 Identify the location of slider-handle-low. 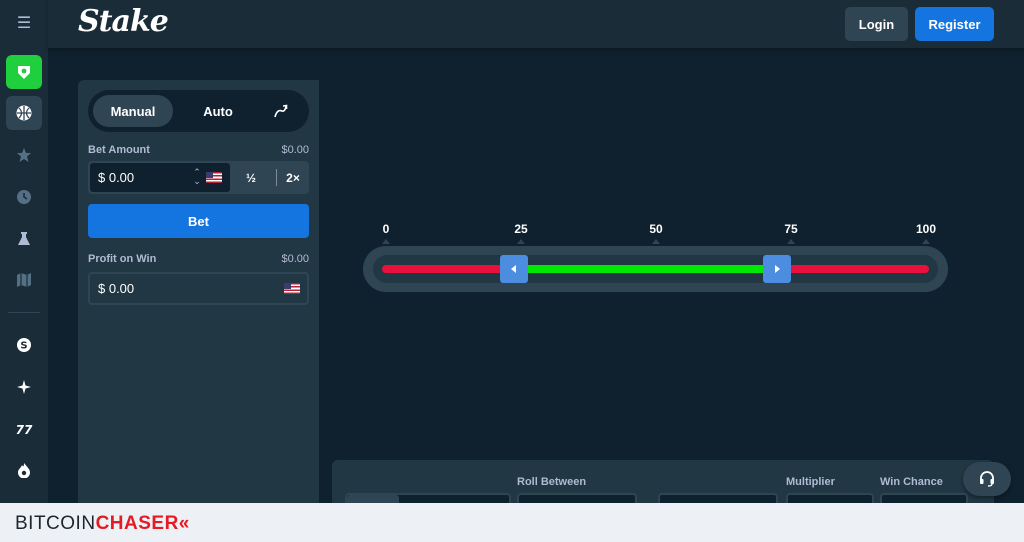
(514, 269).